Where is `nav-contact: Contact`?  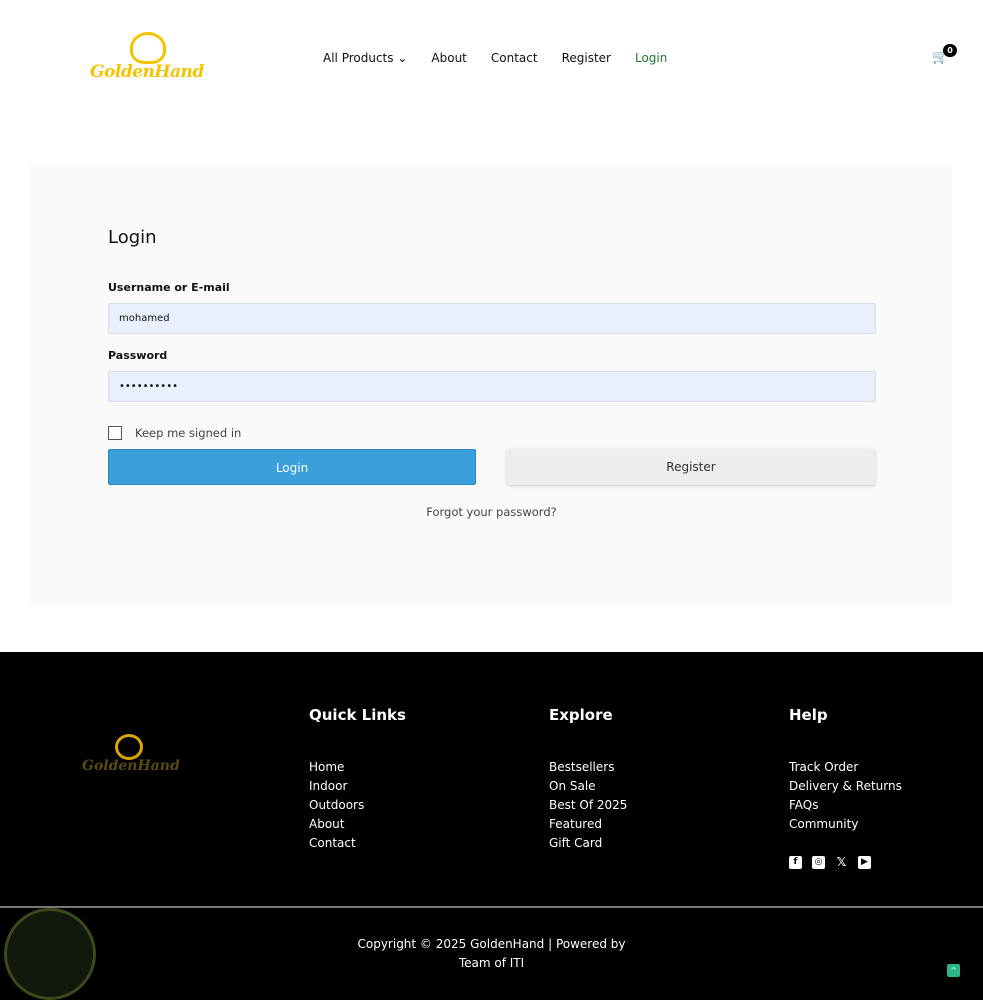 nav-contact: Contact is located at coordinates (514, 58).